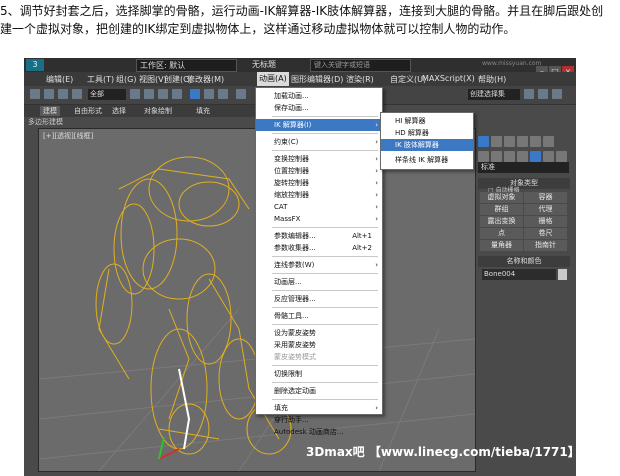  Describe the element at coordinates (107, 94) in the screenshot. I see `selection-filter: 全部` at that location.